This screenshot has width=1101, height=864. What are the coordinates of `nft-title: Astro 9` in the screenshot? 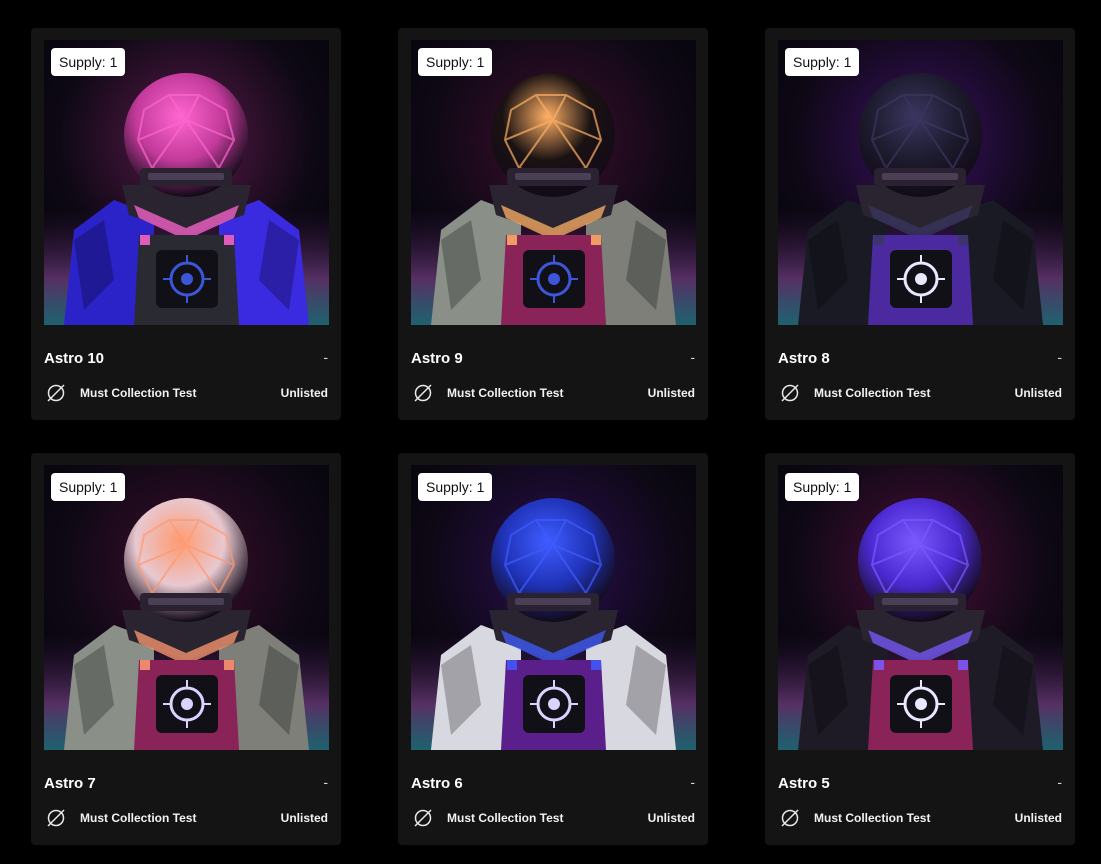 It's located at (437, 359).